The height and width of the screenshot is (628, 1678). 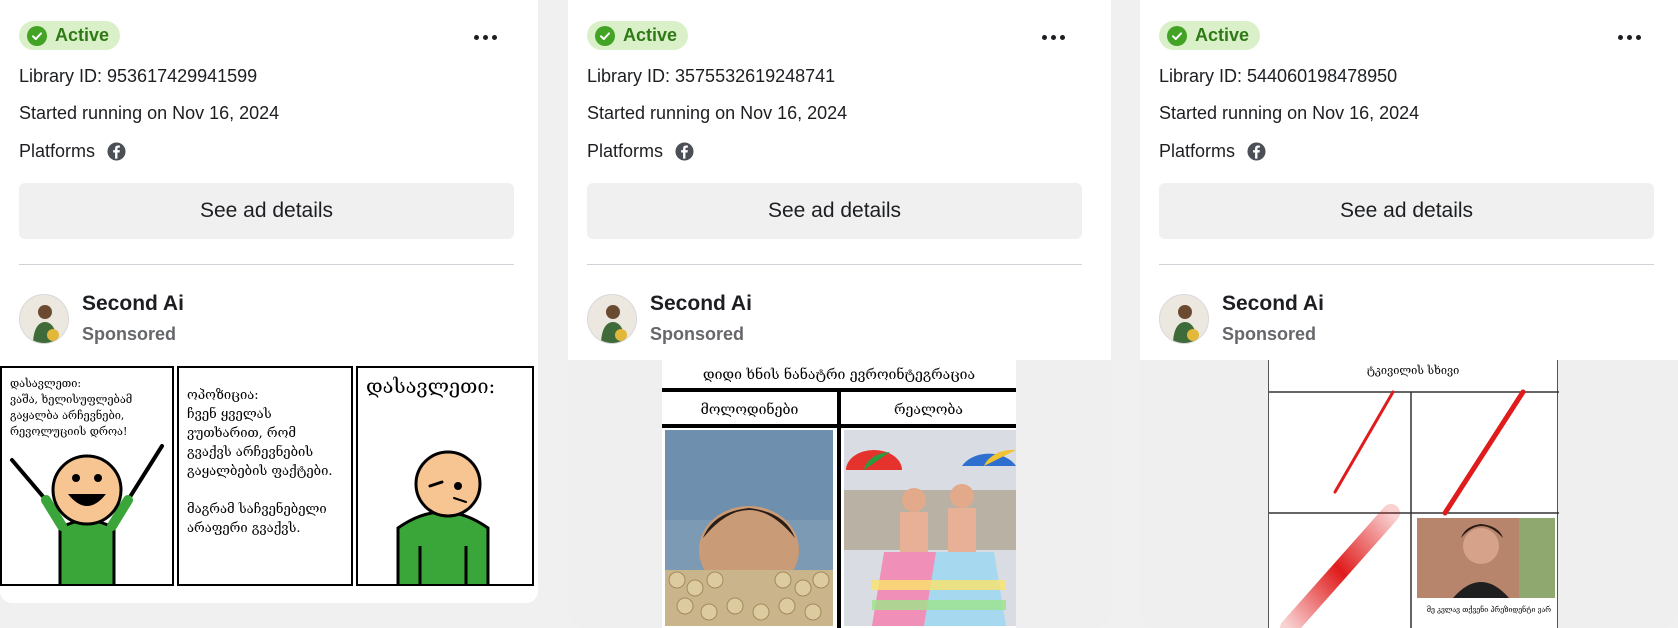 What do you see at coordinates (749, 410) in the screenshot?
I see `meme-left-header: მოლოდინები` at bounding box center [749, 410].